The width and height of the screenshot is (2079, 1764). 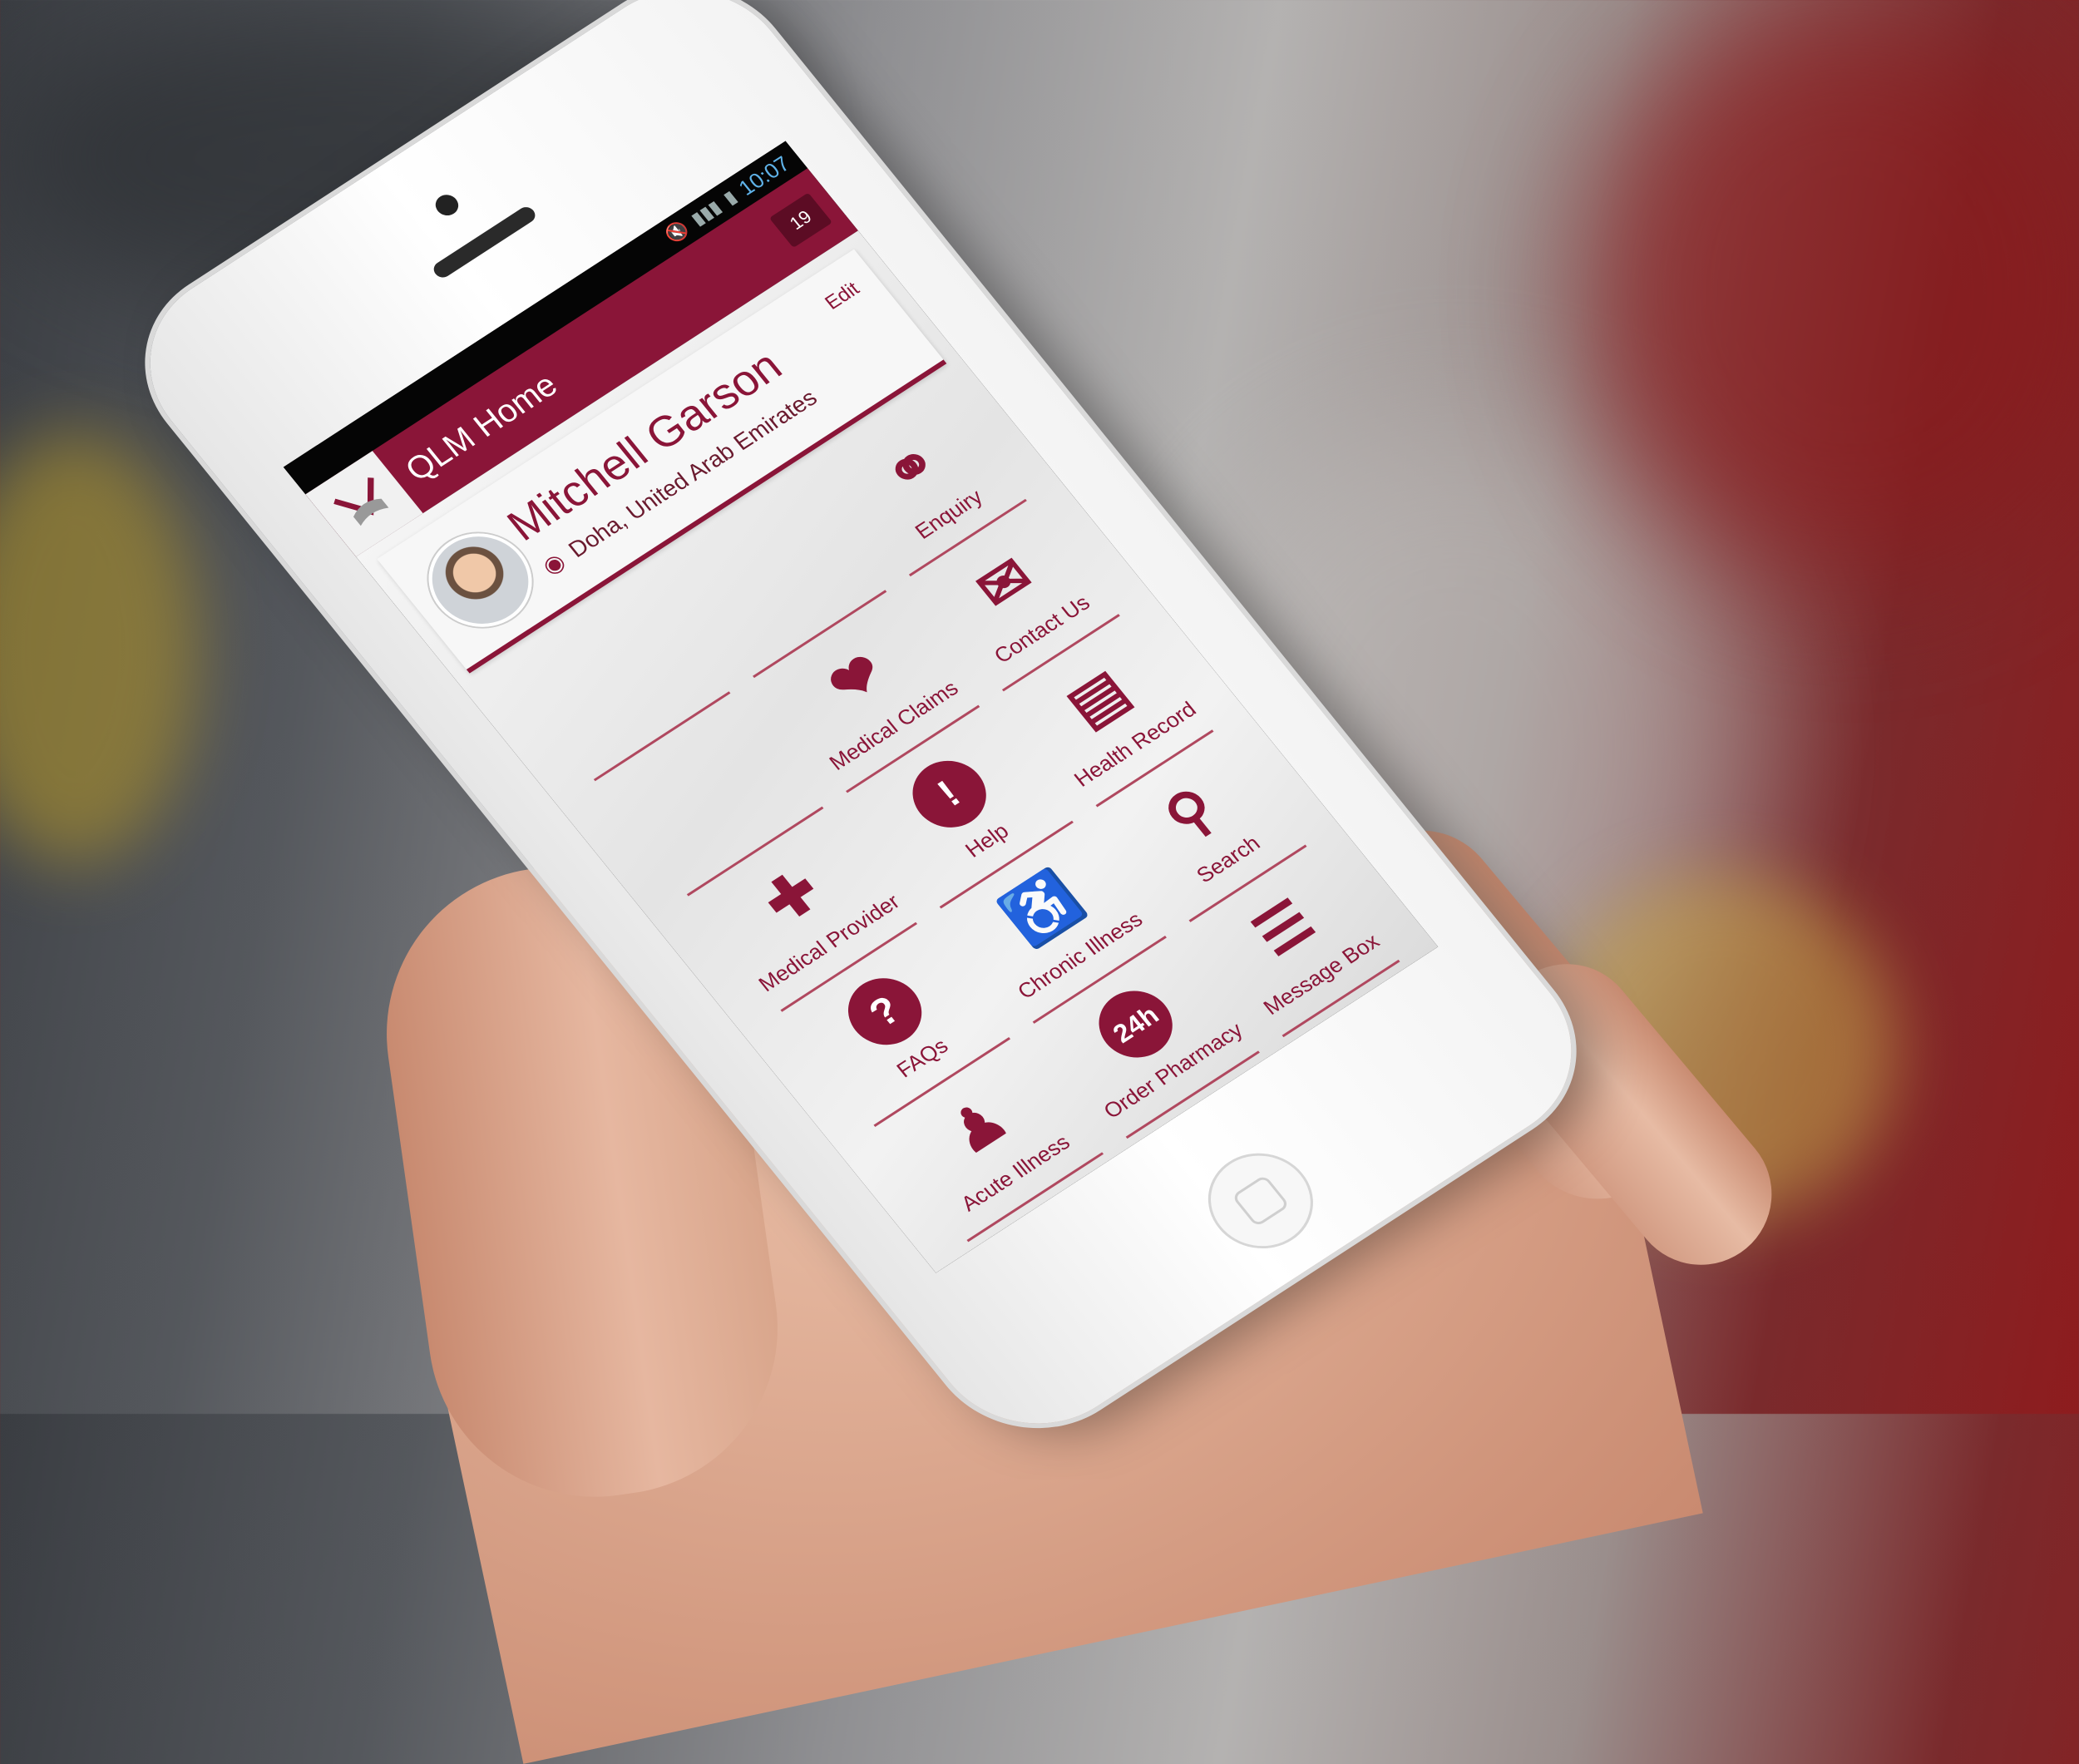 What do you see at coordinates (447, 205) in the screenshot?
I see `front-camera` at bounding box center [447, 205].